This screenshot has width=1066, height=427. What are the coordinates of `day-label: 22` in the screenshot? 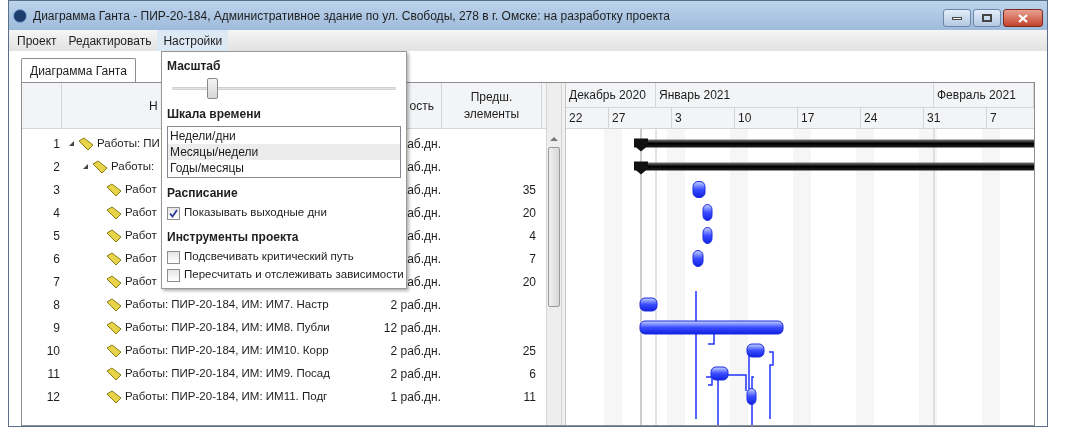 It's located at (587, 118).